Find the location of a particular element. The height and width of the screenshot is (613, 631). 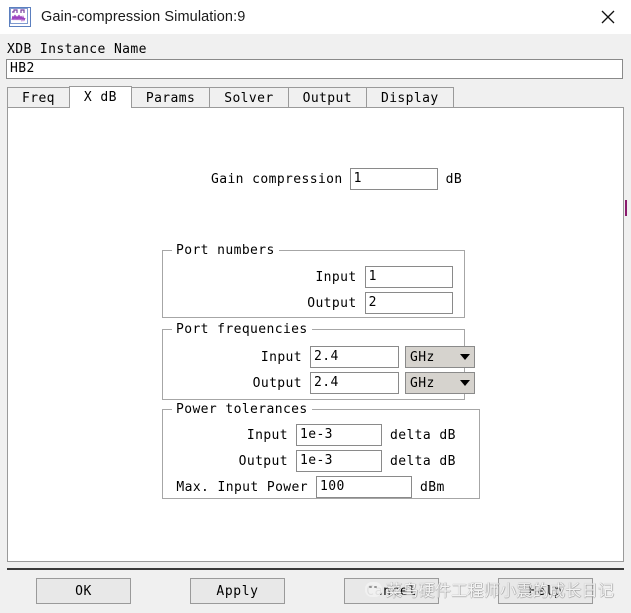

port-frequencies-input-field: 2.4 is located at coordinates (354, 357).